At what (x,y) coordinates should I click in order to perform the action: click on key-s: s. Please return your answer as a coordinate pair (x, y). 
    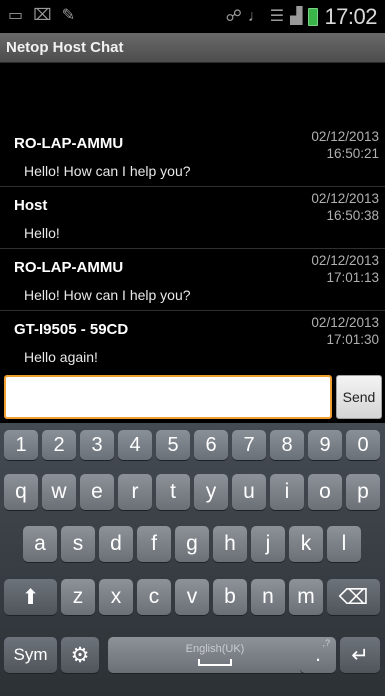
    Looking at the image, I should click on (78, 544).